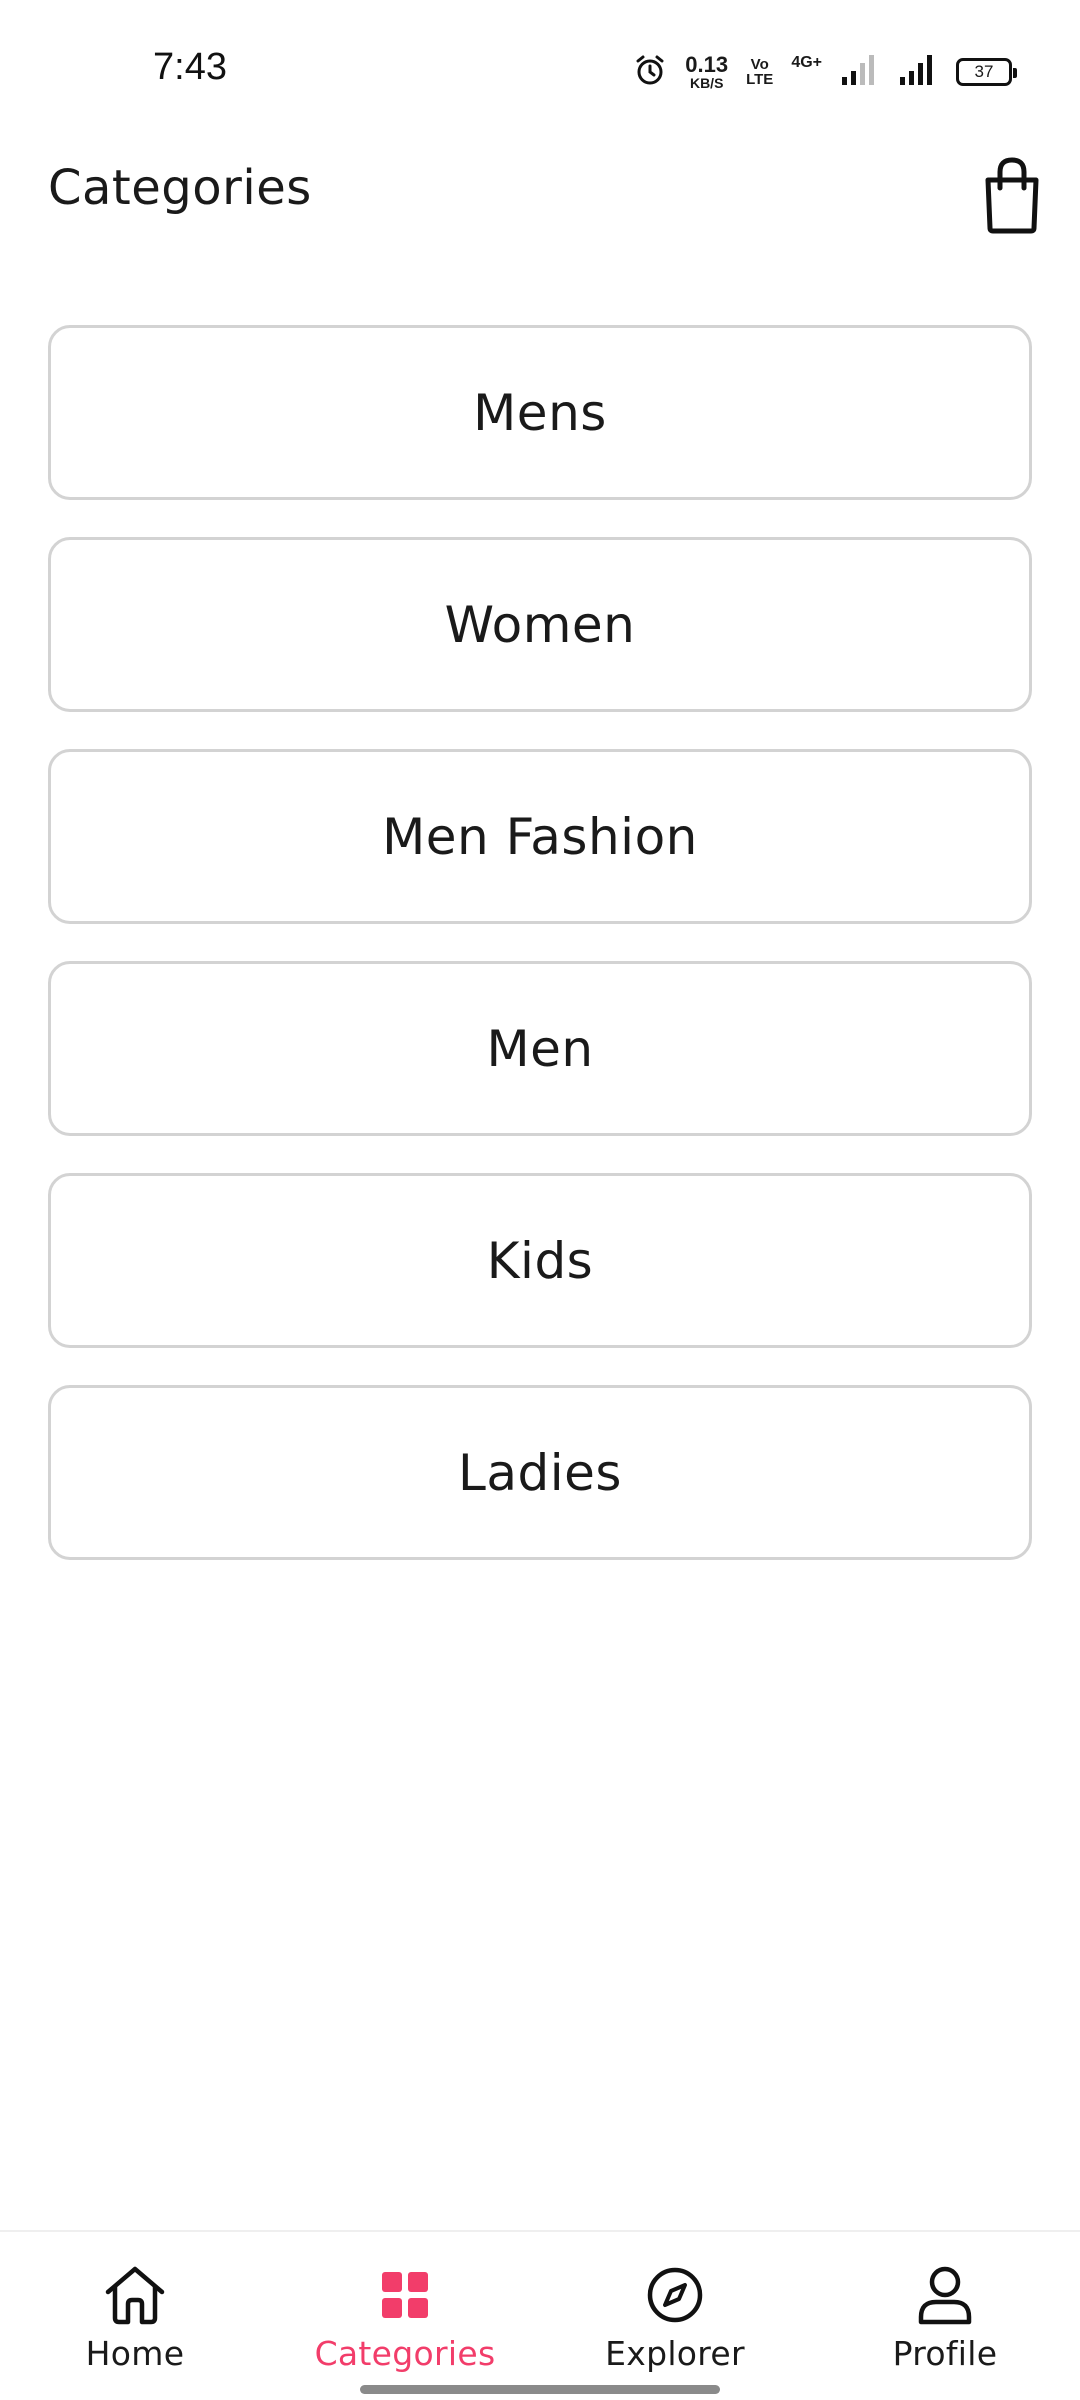 This screenshot has height=2400, width=1080. Describe the element at coordinates (540, 2389) in the screenshot. I see `home-indicator` at that location.